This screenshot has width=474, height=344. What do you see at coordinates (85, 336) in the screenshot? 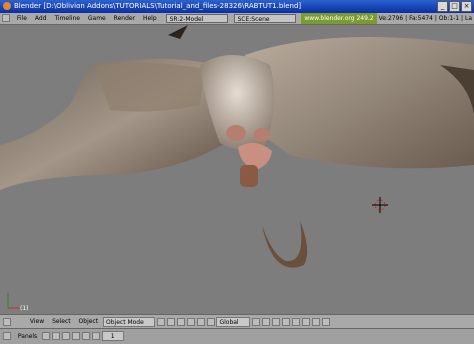
I see `editing-context-icon` at bounding box center [85, 336].